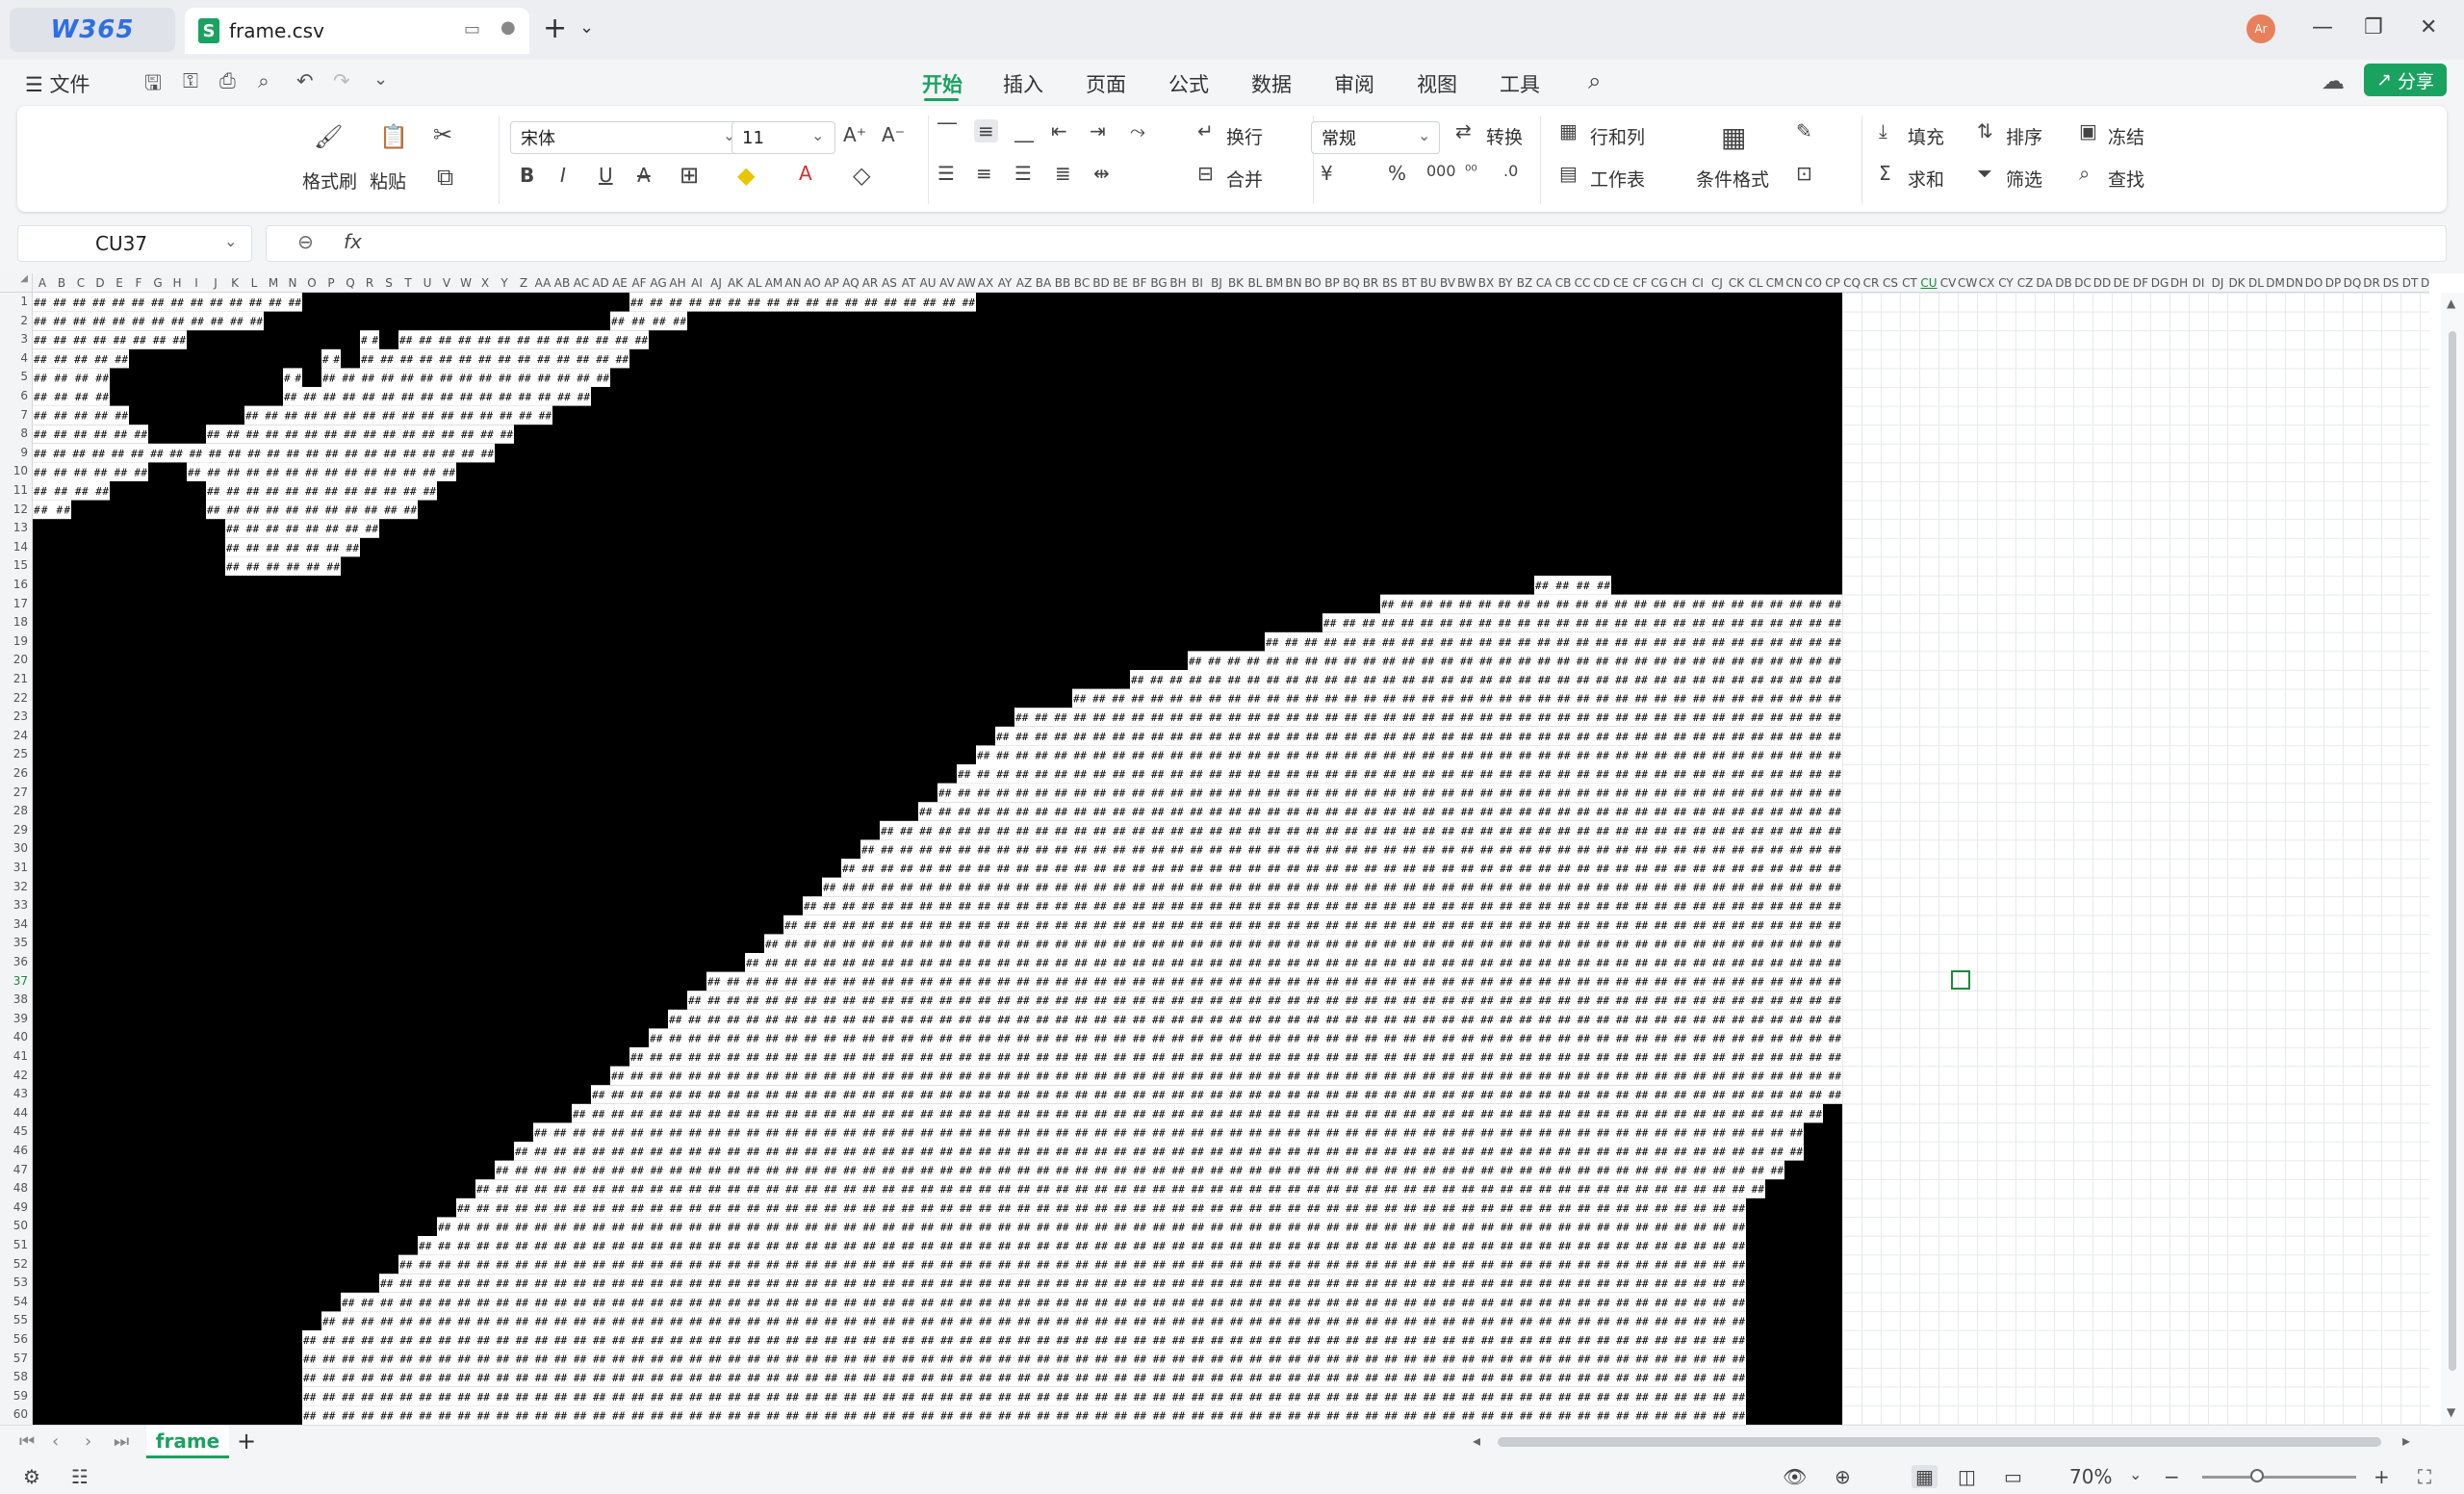  What do you see at coordinates (562, 283) in the screenshot?
I see `column-header: AB` at bounding box center [562, 283].